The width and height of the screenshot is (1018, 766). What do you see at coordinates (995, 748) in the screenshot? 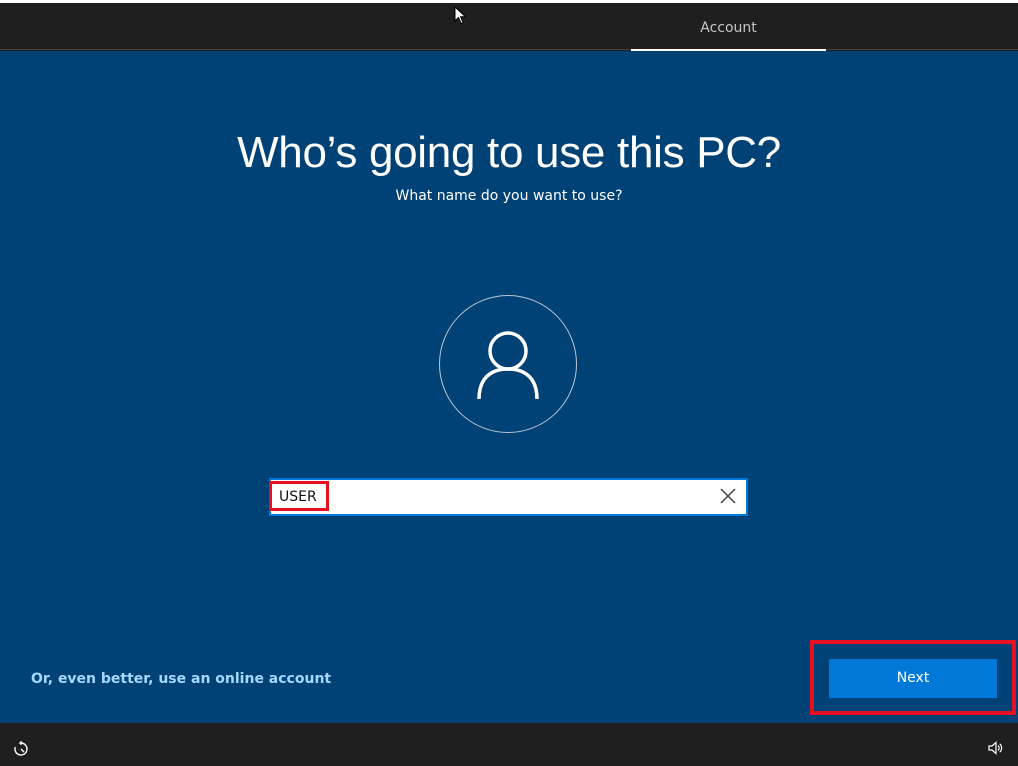
I see `volume-icon` at bounding box center [995, 748].